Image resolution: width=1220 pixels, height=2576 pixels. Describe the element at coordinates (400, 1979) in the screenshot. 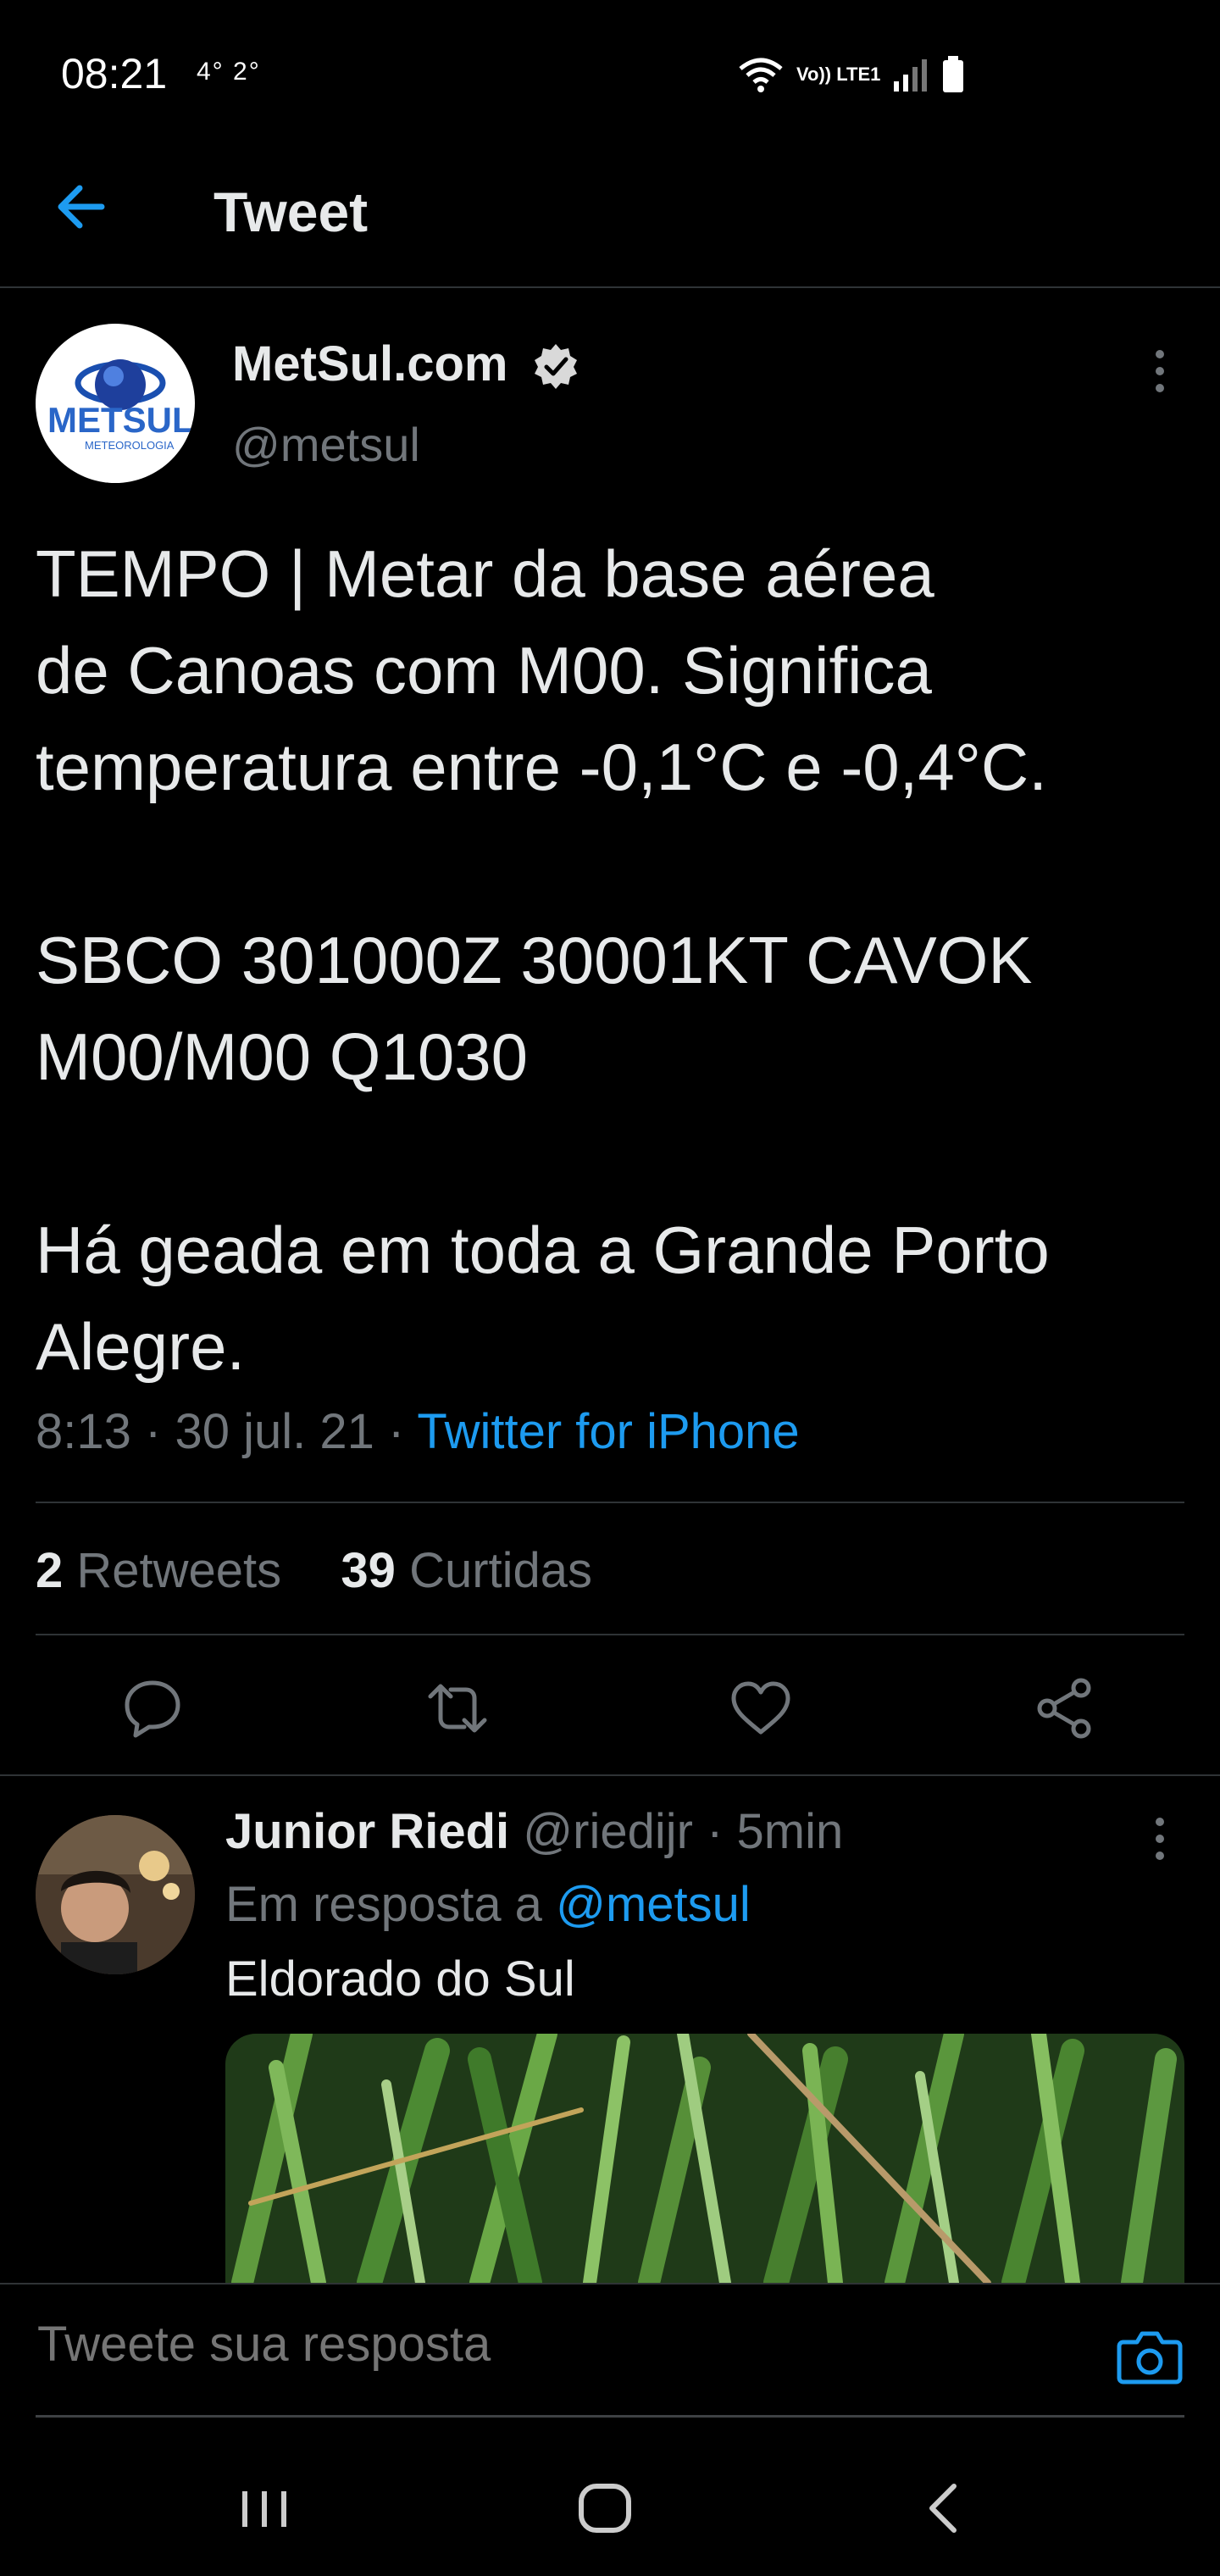

I see `reply-text: Eldorado do Sul` at that location.